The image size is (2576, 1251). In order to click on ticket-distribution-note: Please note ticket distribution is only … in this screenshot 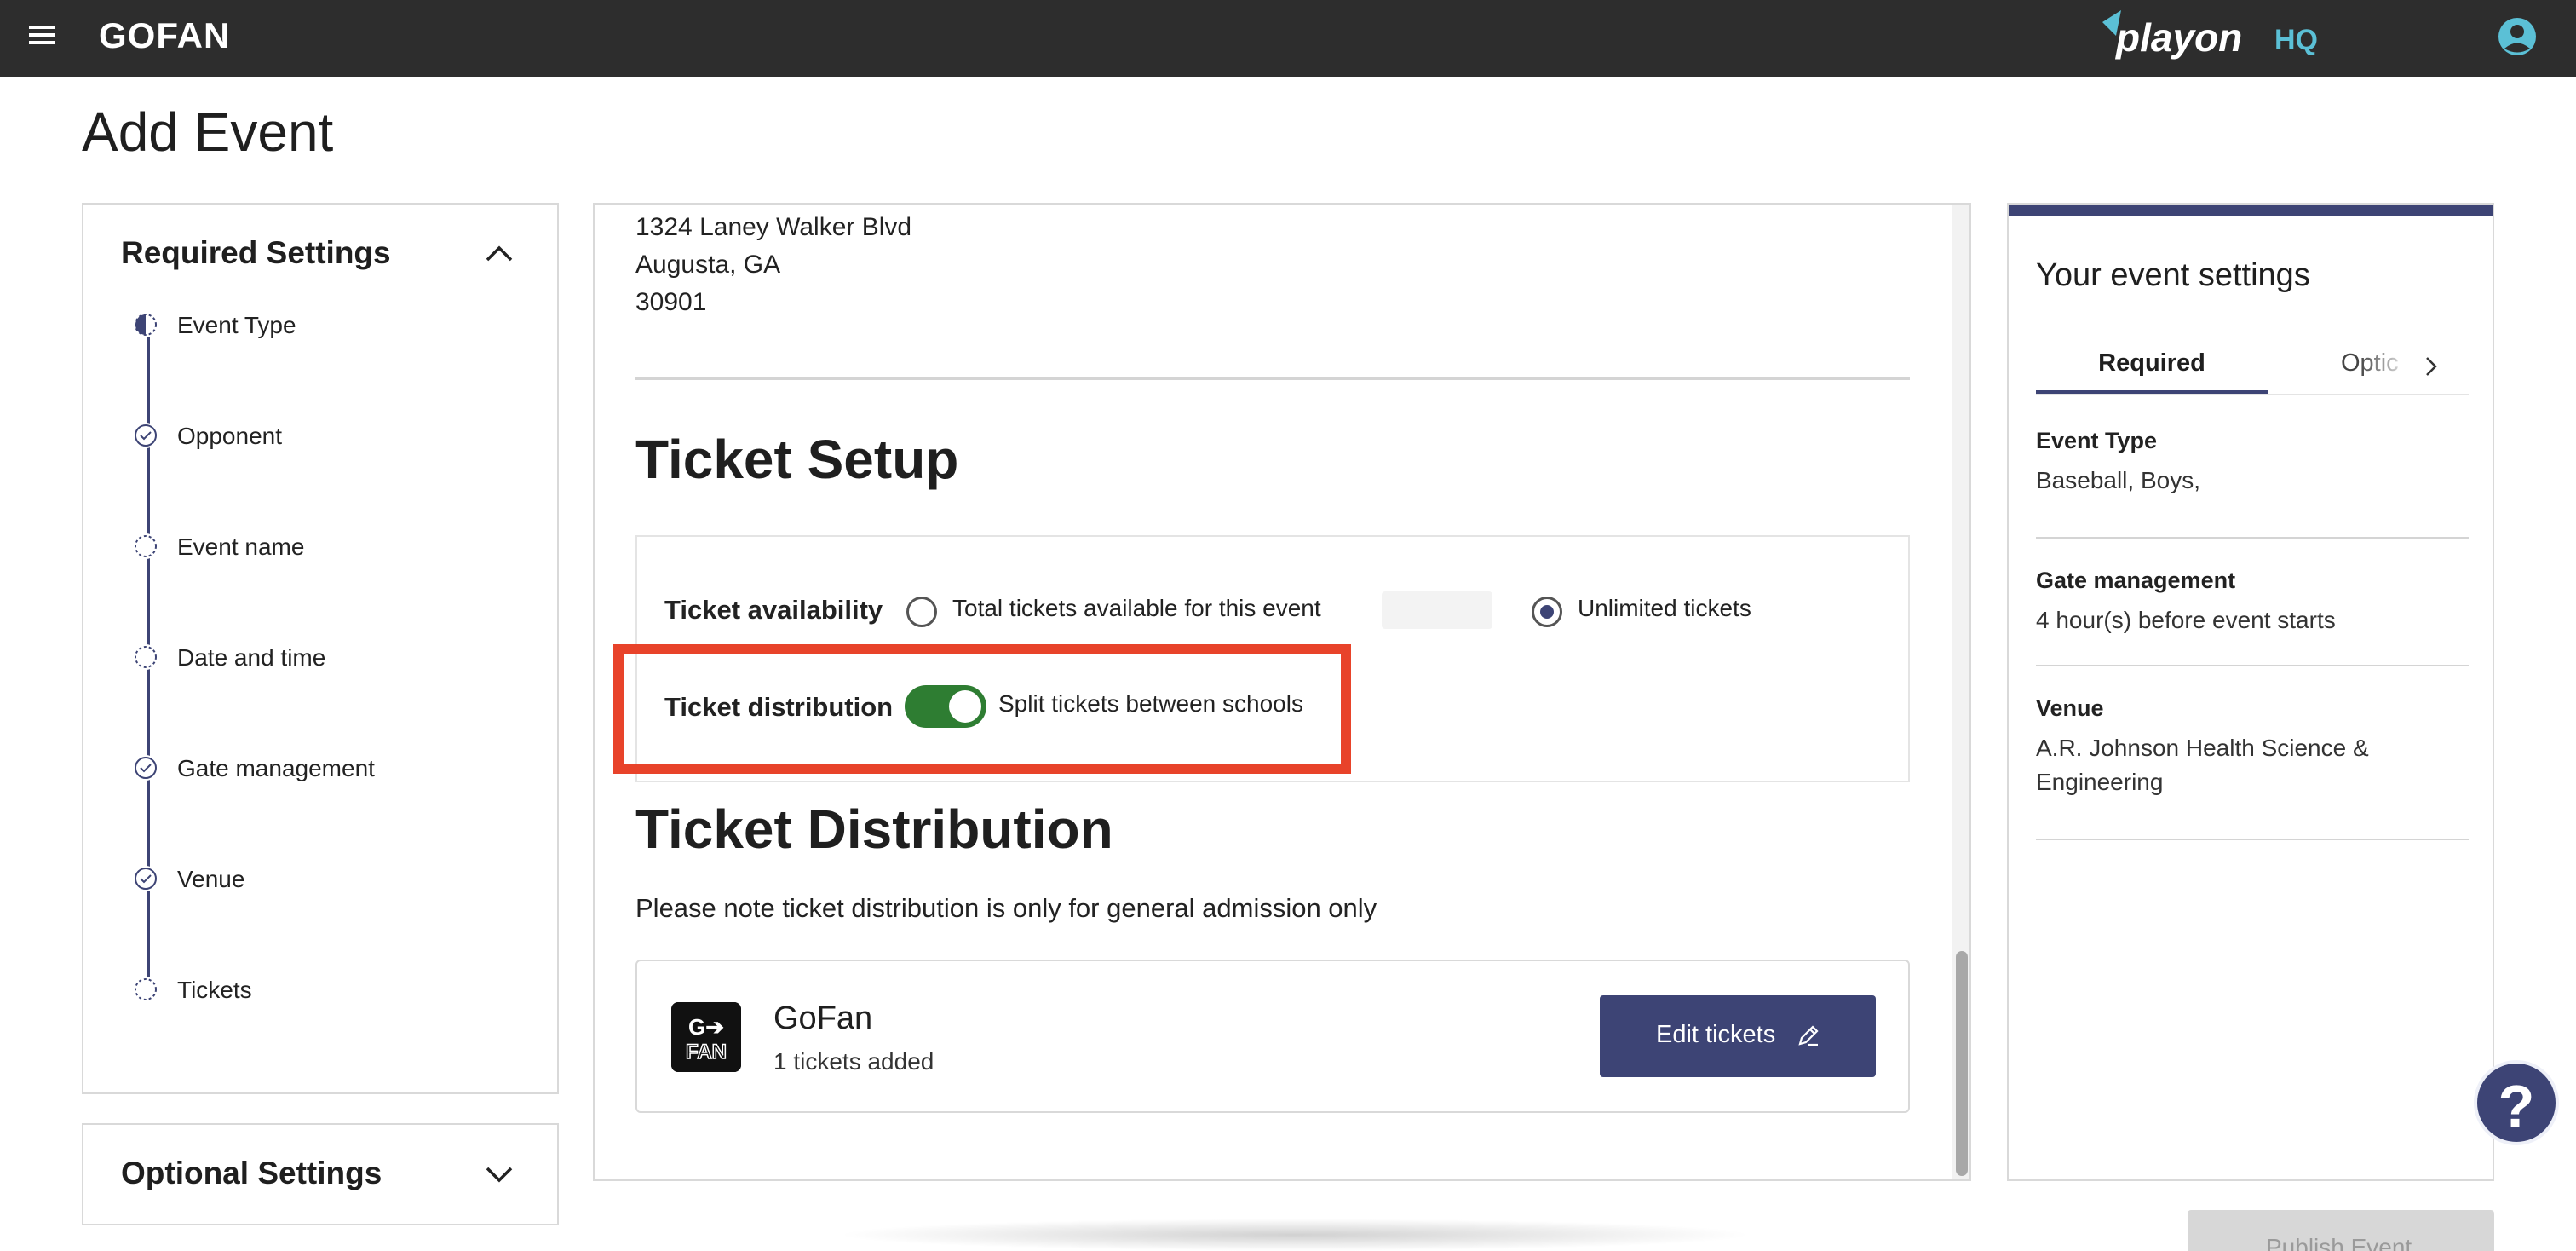, I will do `click(1006, 908)`.